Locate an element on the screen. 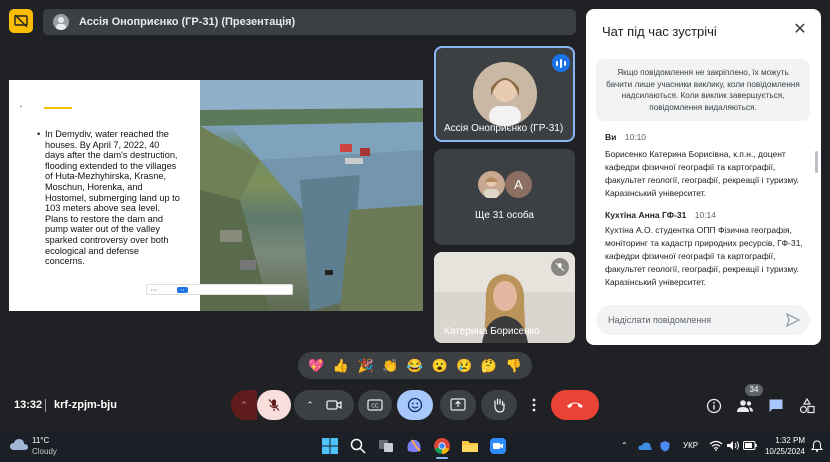  stop-presenting-button is located at coordinates (21, 21).